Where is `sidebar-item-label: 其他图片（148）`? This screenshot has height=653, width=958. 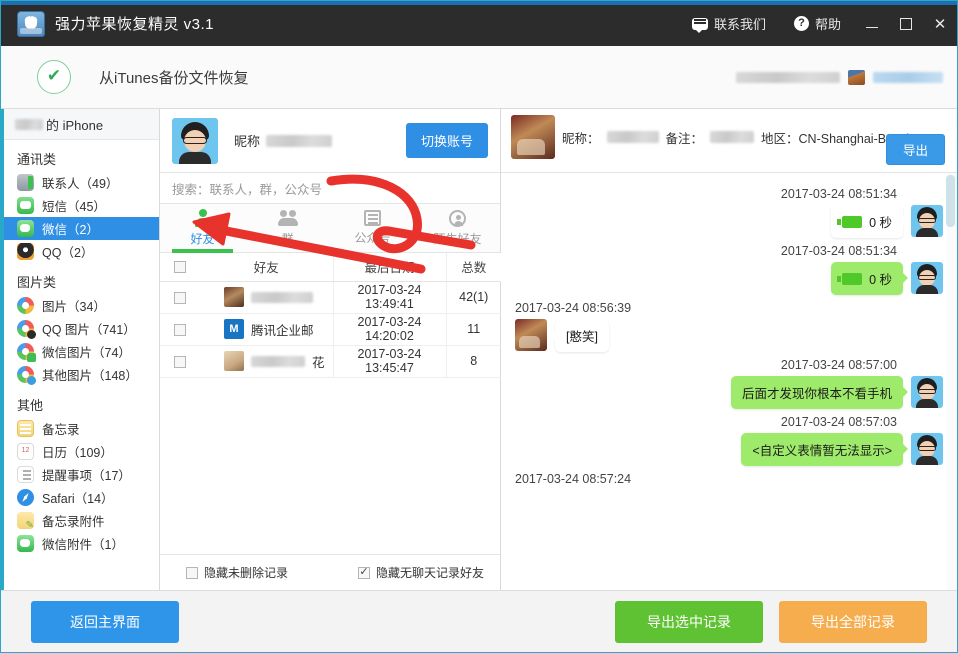 sidebar-item-label: 其他图片（148） is located at coordinates (90, 376).